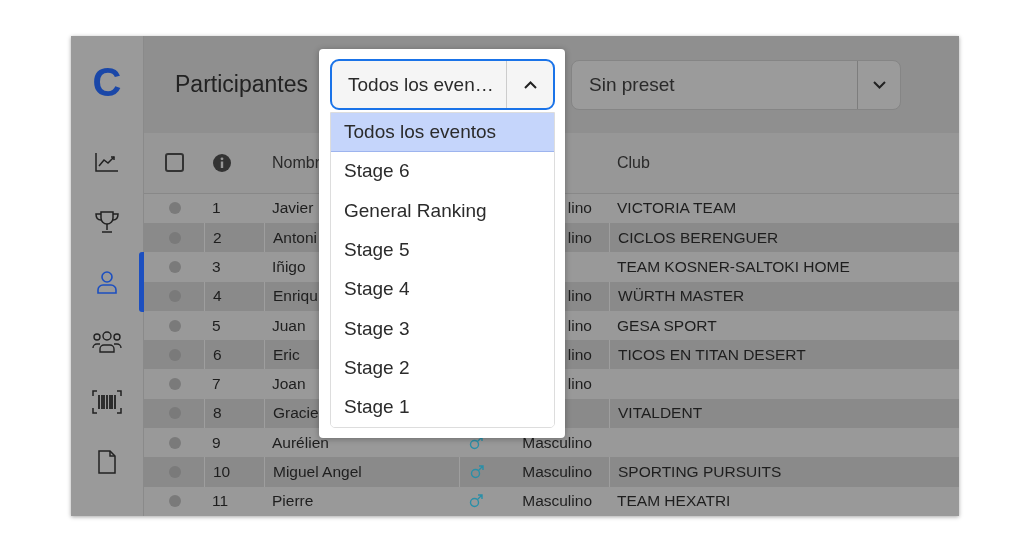 The width and height of the screenshot is (1030, 550). I want to click on table-cell: 9, so click(216, 442).